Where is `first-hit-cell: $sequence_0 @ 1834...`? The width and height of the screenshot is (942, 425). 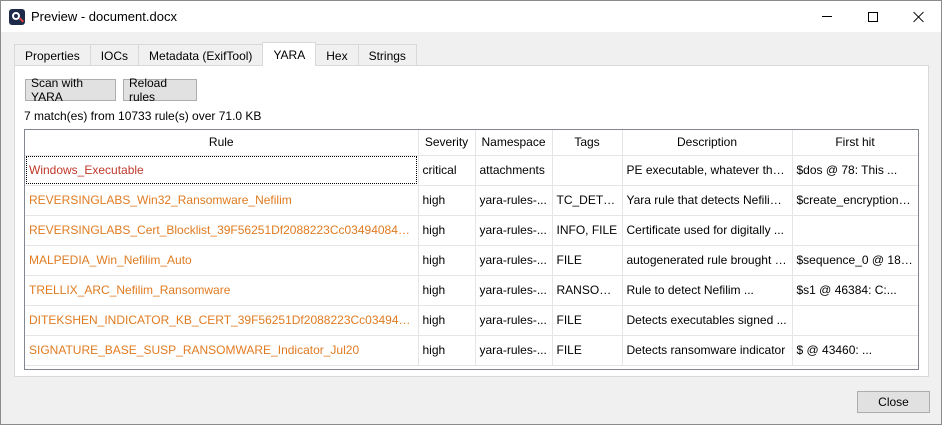
first-hit-cell: $sequence_0 @ 1834... is located at coordinates (855, 260).